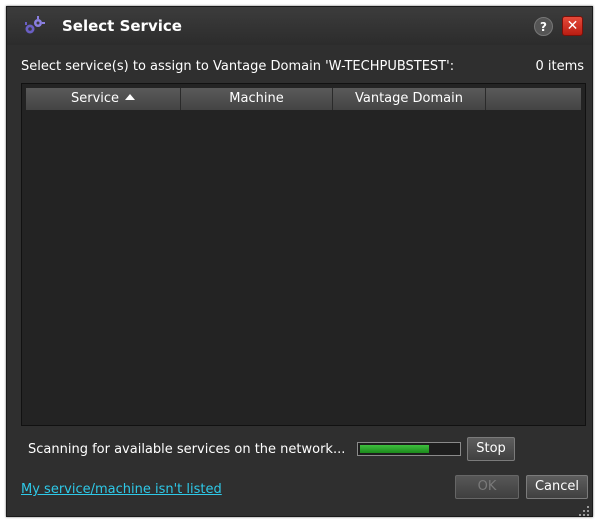 The height and width of the screenshot is (521, 595). What do you see at coordinates (95, 98) in the screenshot?
I see `column-header-label: Service` at bounding box center [95, 98].